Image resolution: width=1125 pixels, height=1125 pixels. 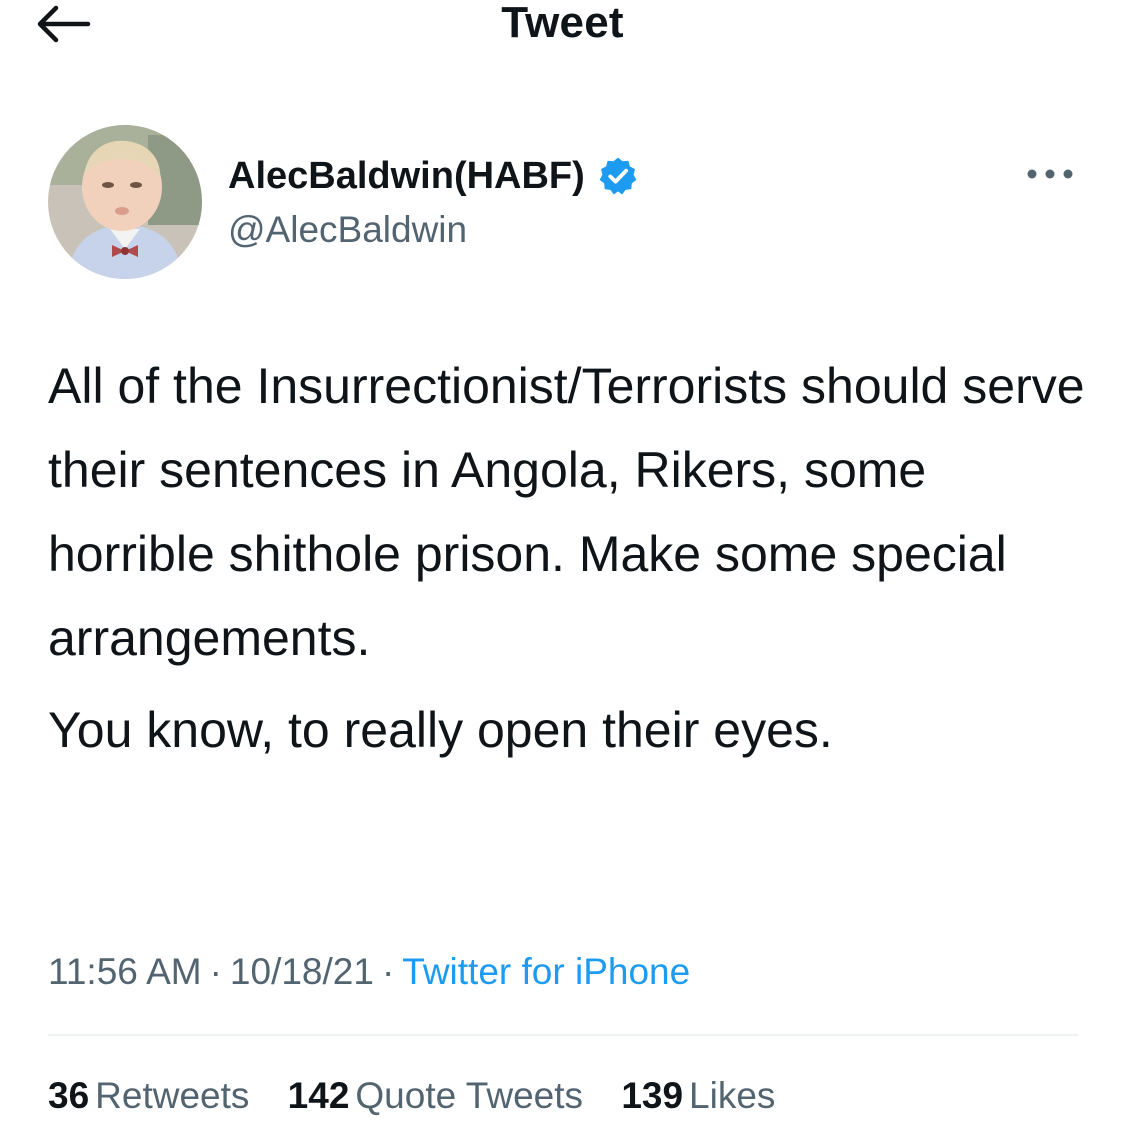 I want to click on author-display-name: AlecBaldwin(HABF), so click(x=433, y=176).